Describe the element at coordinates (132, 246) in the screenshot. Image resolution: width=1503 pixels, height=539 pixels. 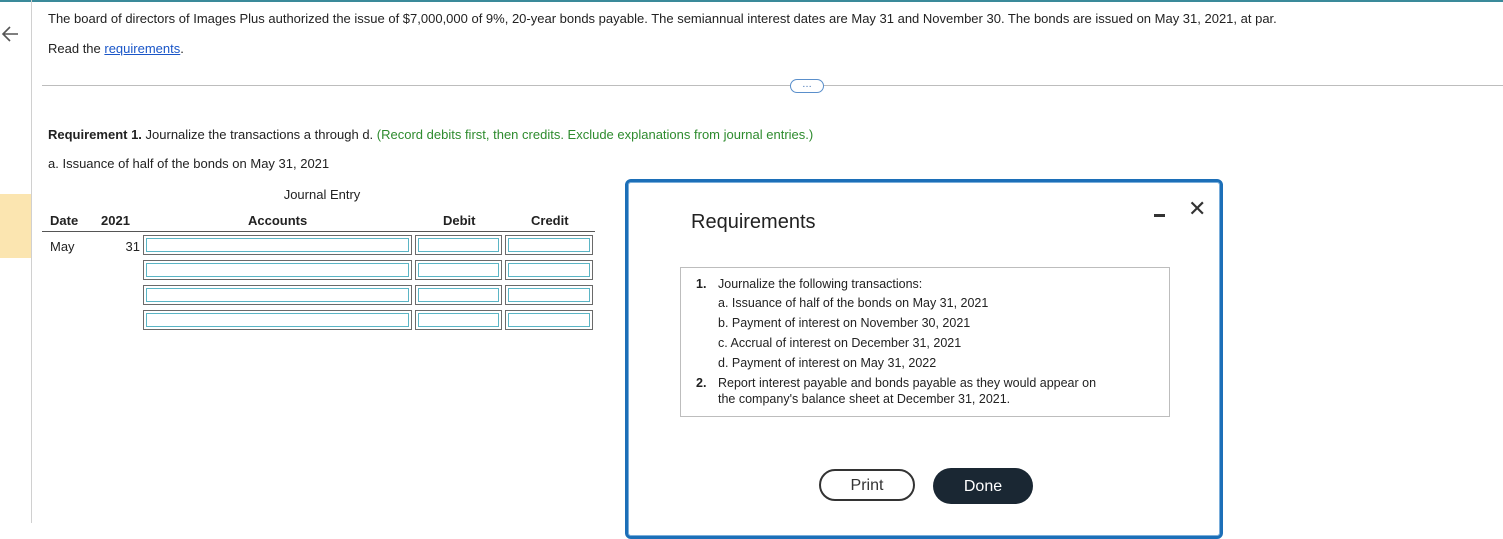
I see `entry-day: 31` at that location.